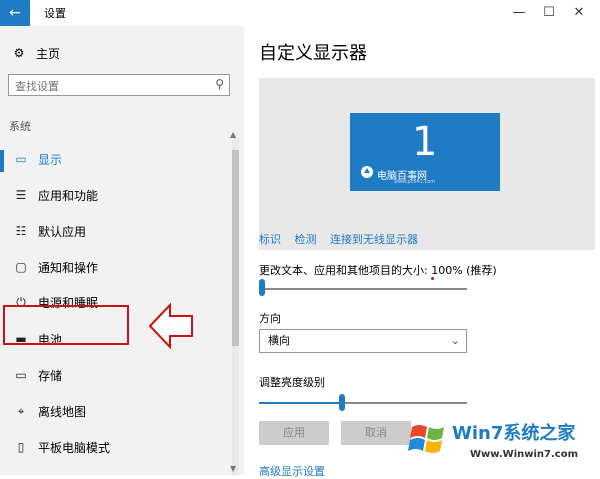  What do you see at coordinates (19, 53) in the screenshot?
I see `gear-icon: ⚙` at bounding box center [19, 53].